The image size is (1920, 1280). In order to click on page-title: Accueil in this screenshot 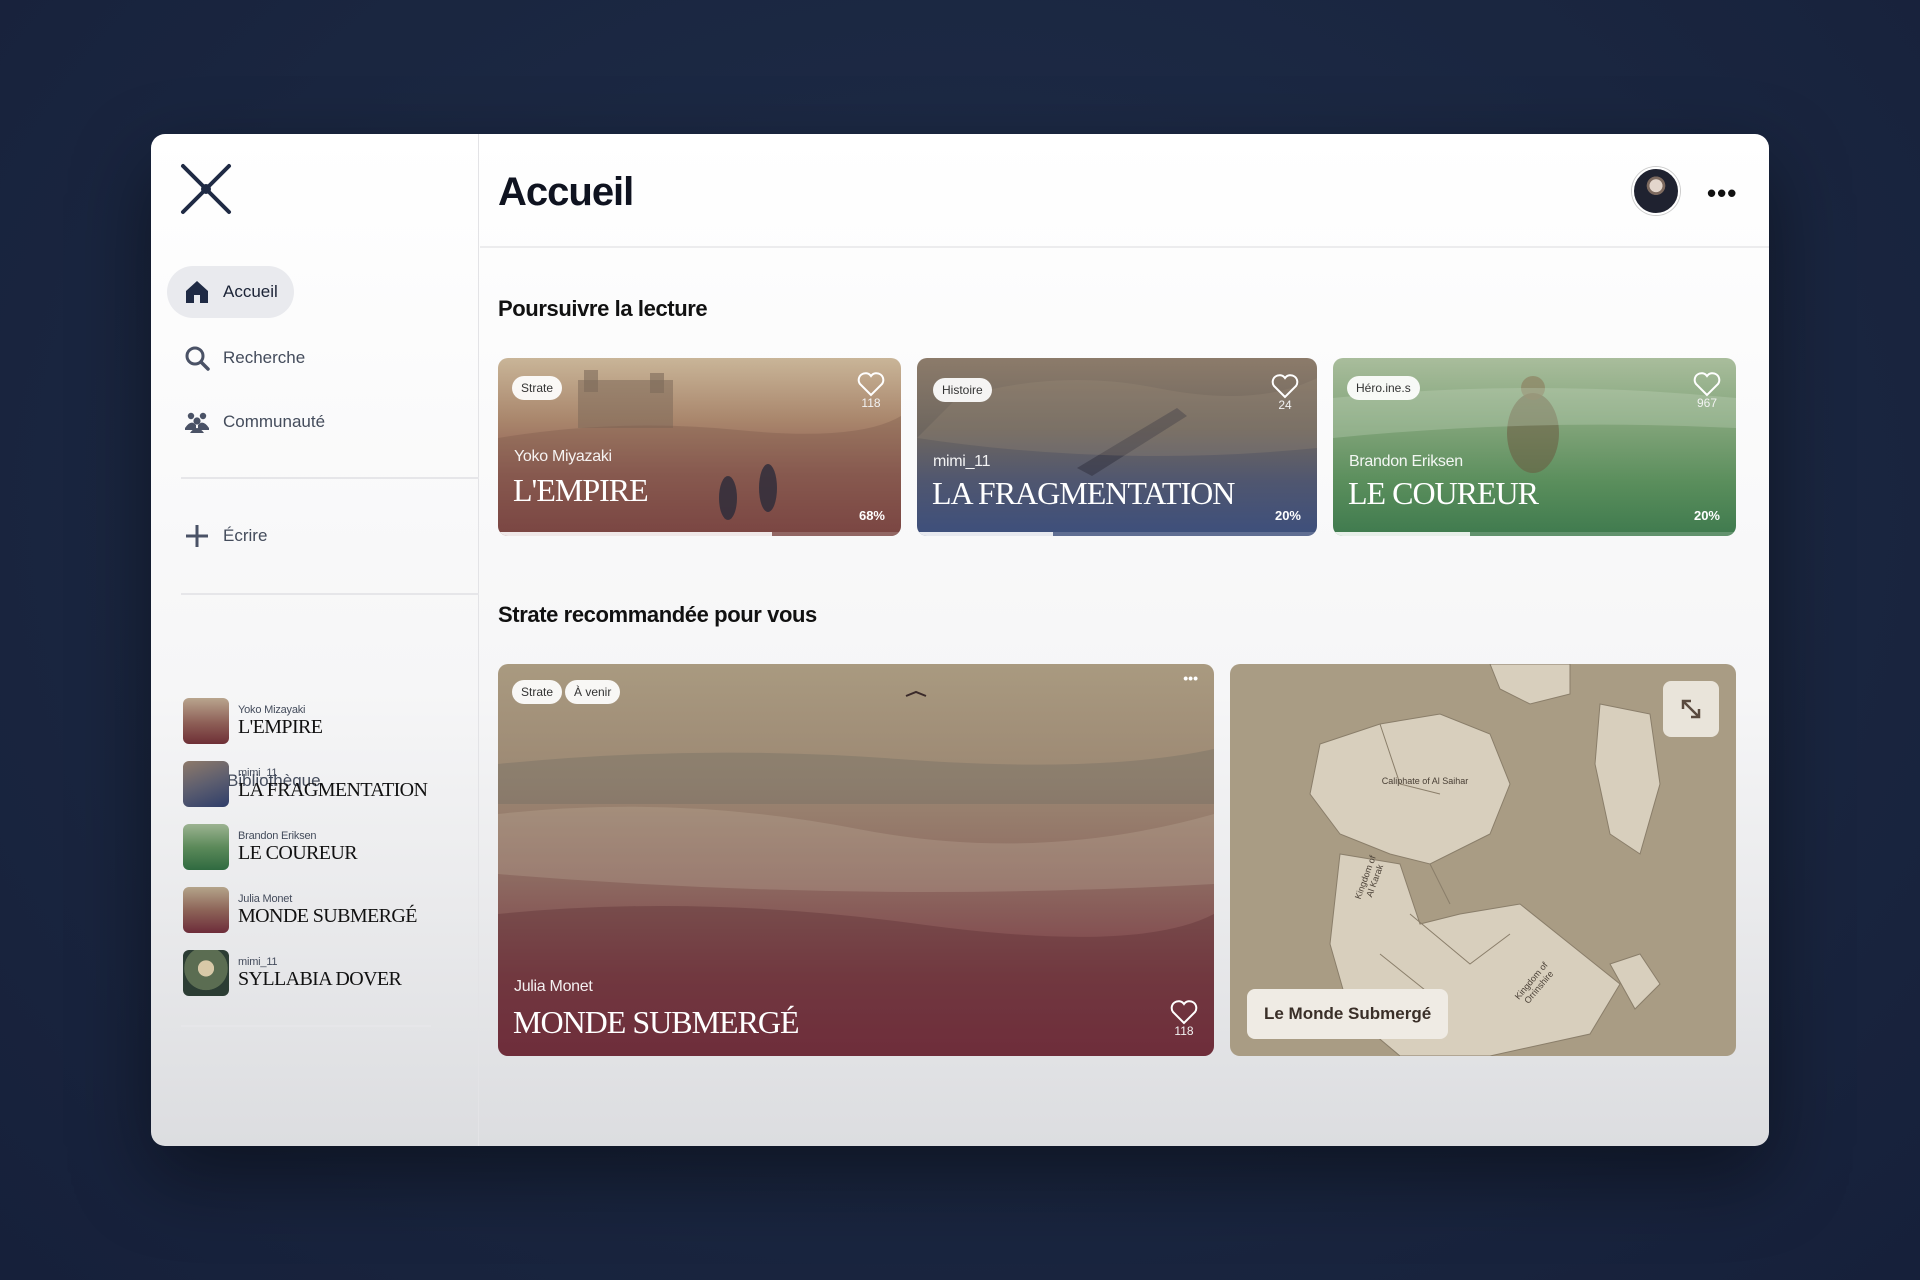, I will do `click(566, 192)`.